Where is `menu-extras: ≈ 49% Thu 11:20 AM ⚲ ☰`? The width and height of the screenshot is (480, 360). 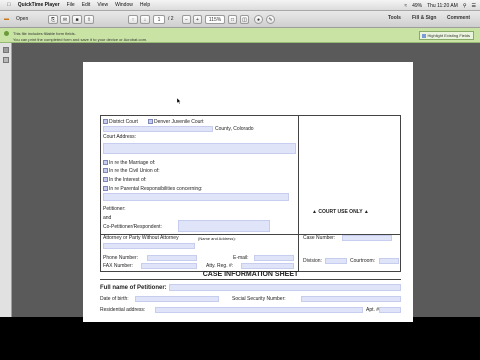
menu-extras: ≈ 49% Thu 11:20 AM ⚲ ☰ is located at coordinates (440, 5).